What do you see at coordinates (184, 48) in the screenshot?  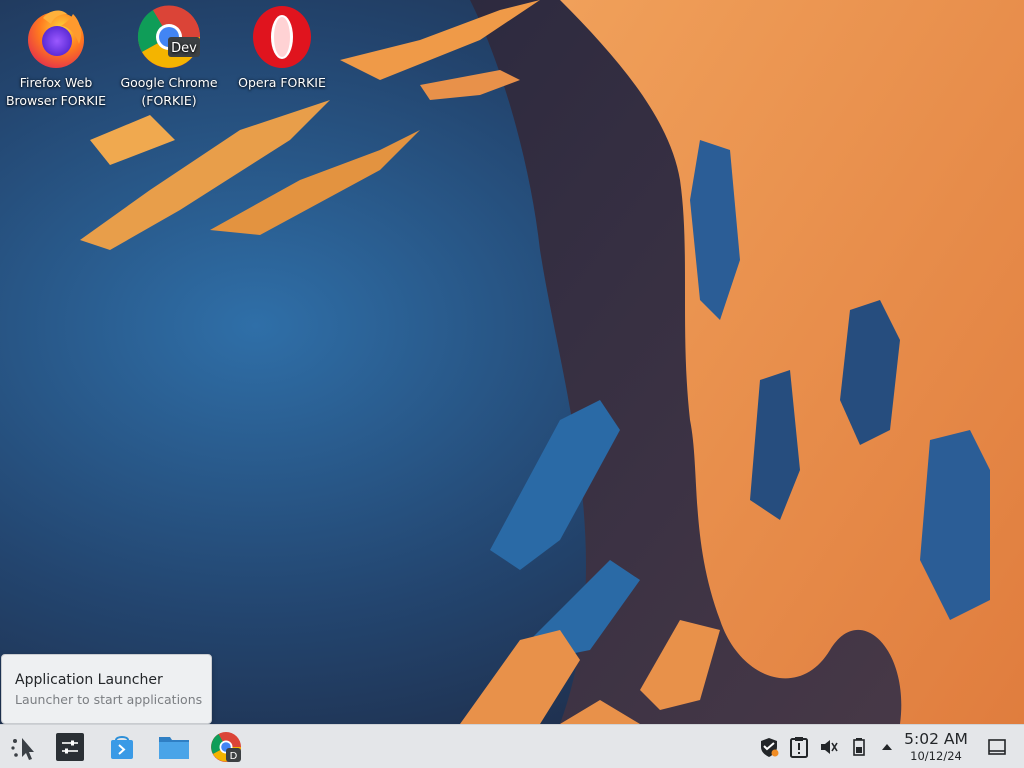 I see `chrome-dev-badge: Dev` at bounding box center [184, 48].